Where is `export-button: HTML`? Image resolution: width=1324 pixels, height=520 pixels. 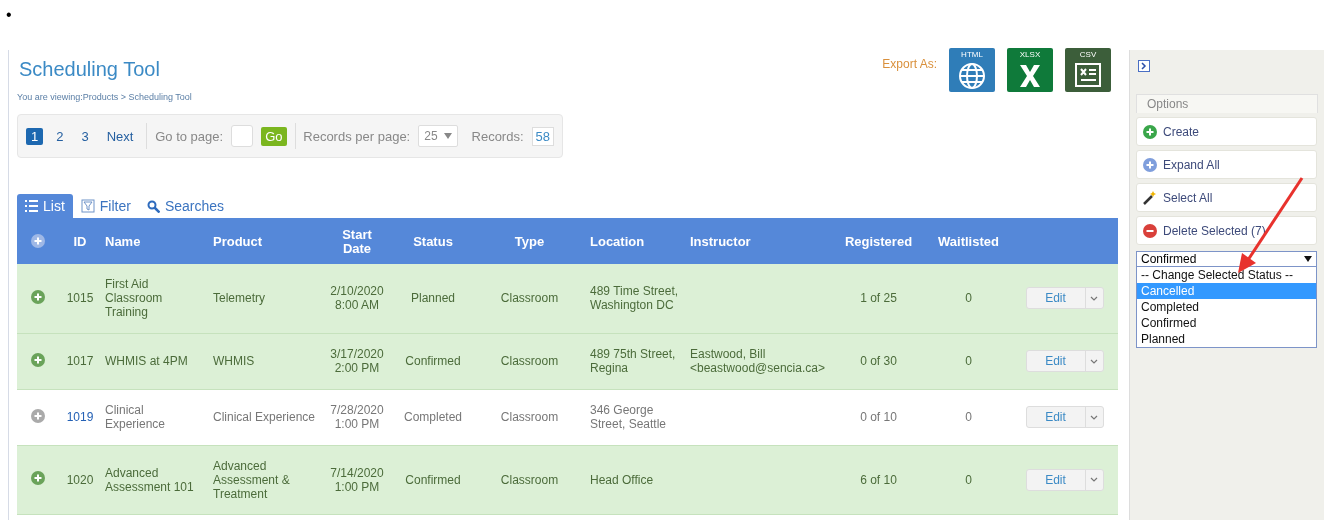
export-button: HTML is located at coordinates (972, 70).